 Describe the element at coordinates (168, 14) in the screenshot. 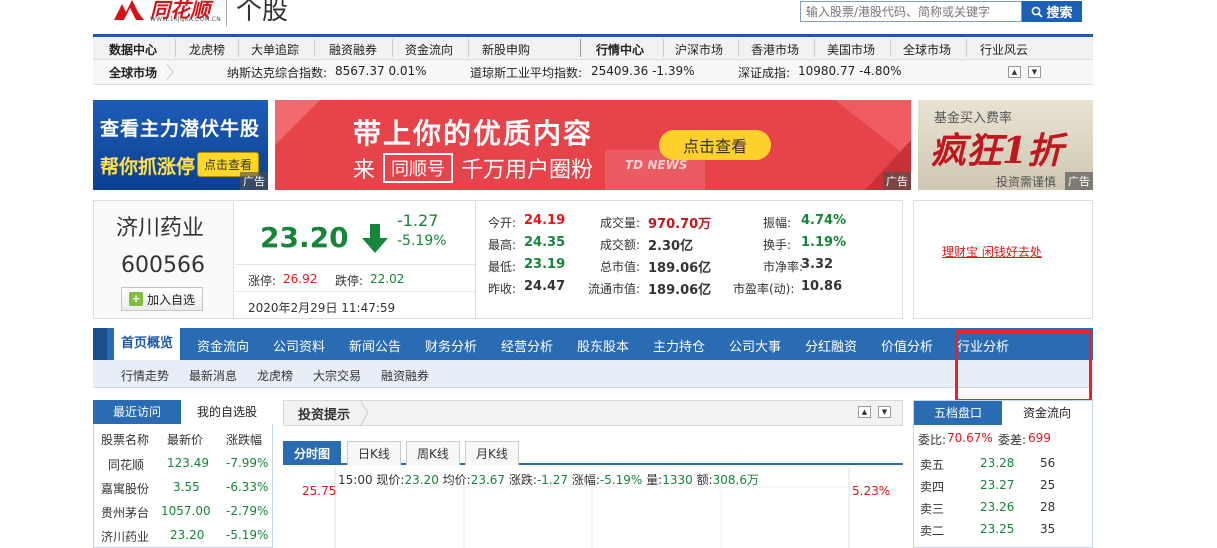

I see `brand-logo: 同花顺 WWW.10JQKA.COM.CN` at that location.